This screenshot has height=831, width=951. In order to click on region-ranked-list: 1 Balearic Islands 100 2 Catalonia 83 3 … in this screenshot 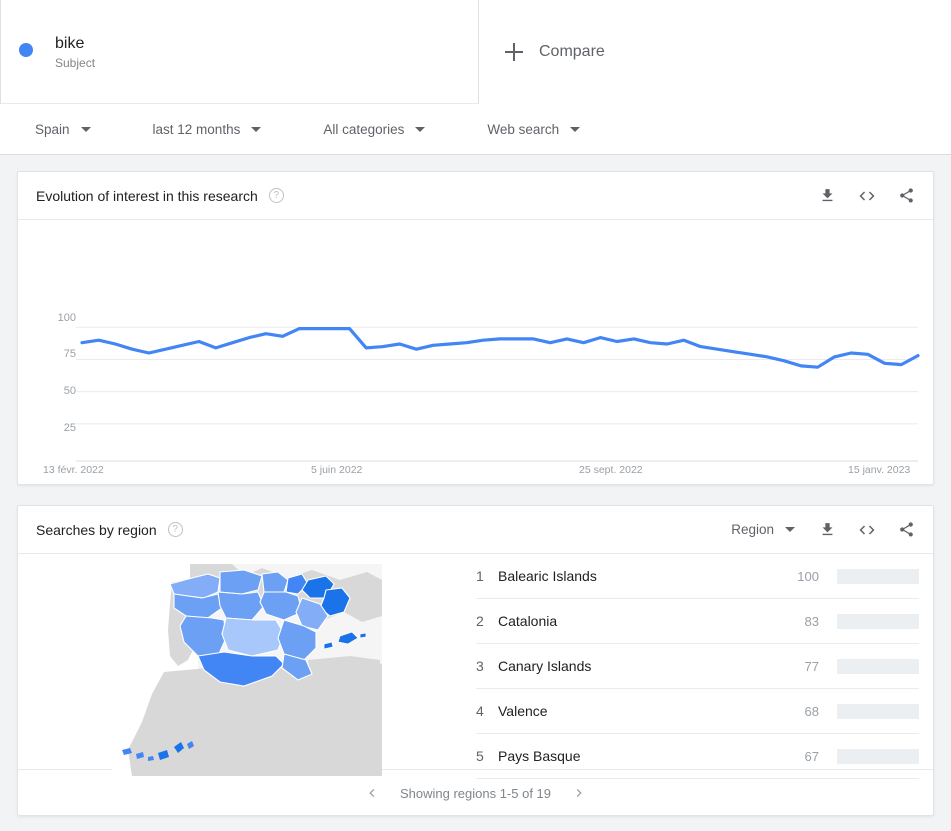, I will do `click(704, 666)`.